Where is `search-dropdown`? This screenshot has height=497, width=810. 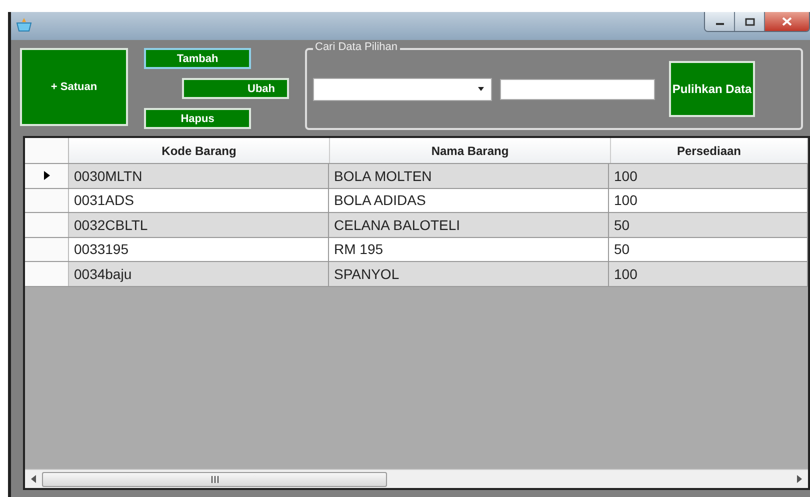 search-dropdown is located at coordinates (402, 89).